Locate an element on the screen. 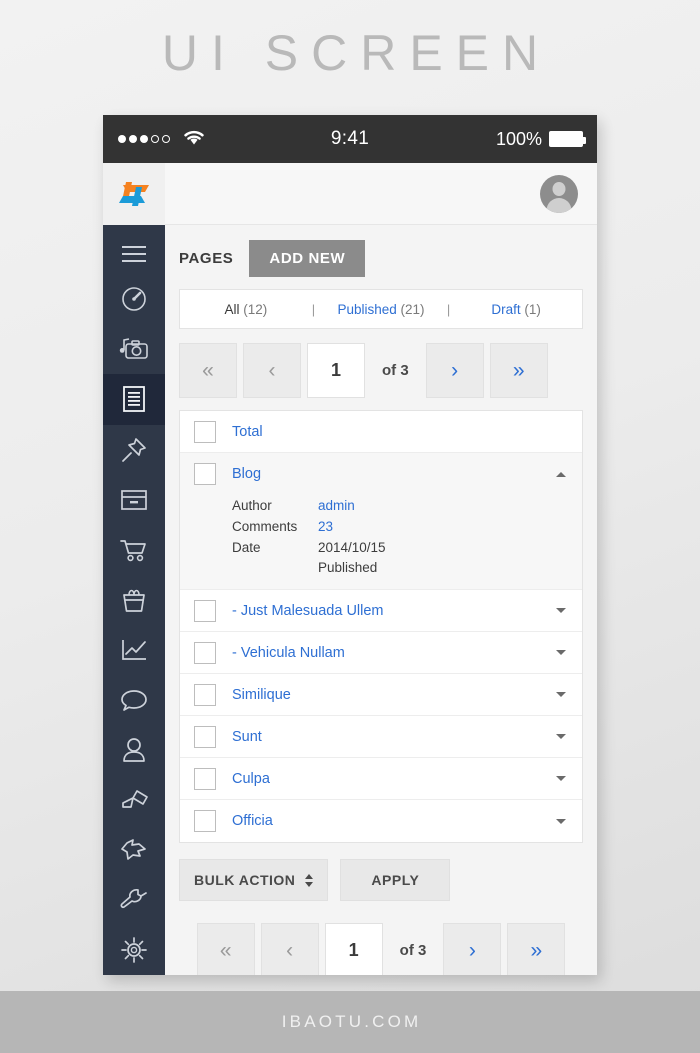 The width and height of the screenshot is (700, 1053). pushpin-icon is located at coordinates (134, 450).